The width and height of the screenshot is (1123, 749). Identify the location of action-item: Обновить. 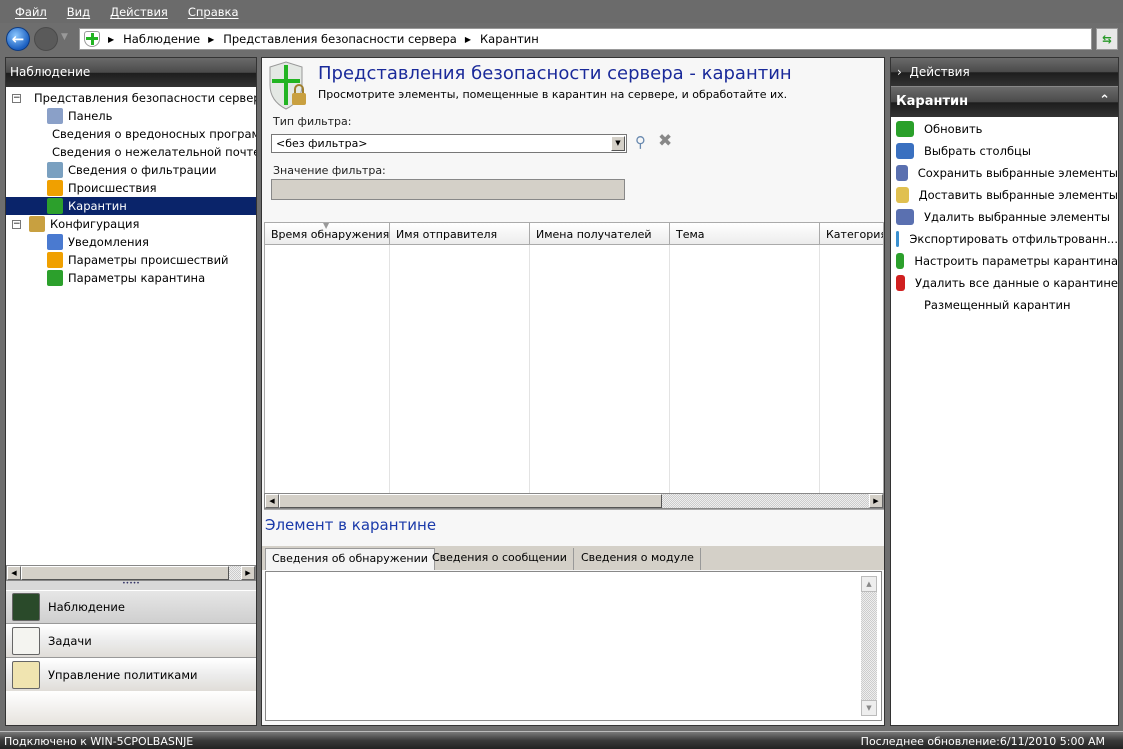
(1004, 129).